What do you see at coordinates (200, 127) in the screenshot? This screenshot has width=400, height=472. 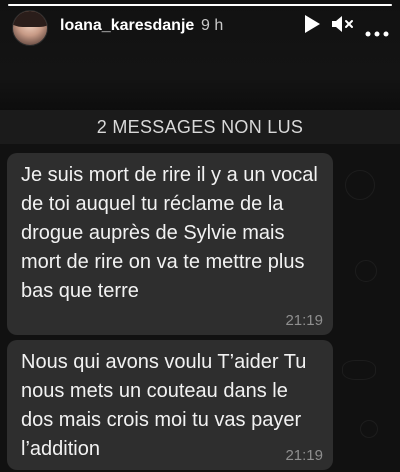 I see `unread-messages-banner: 2 MESSAGES NON LUS` at bounding box center [200, 127].